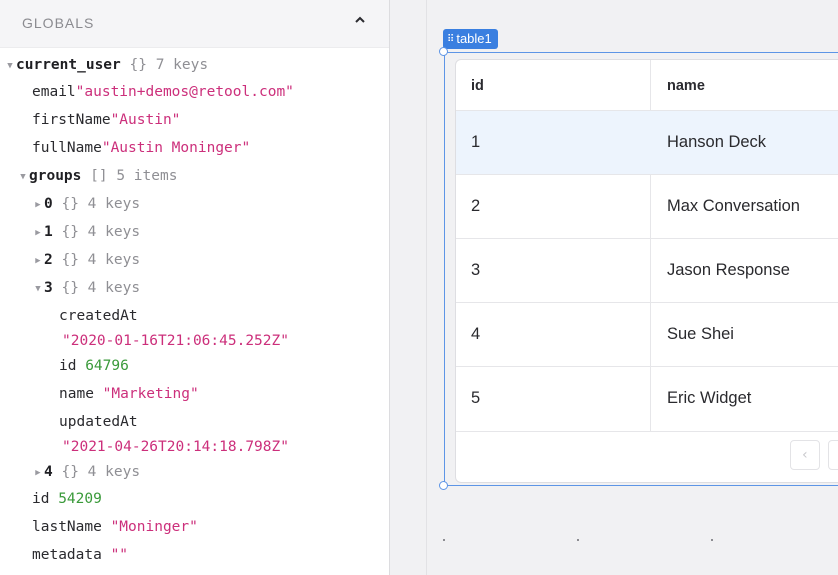 Image resolution: width=838 pixels, height=575 pixels. What do you see at coordinates (86, 260) in the screenshot?
I see `tree-node-group-2: ▶ 2 {} 4 keys` at bounding box center [86, 260].